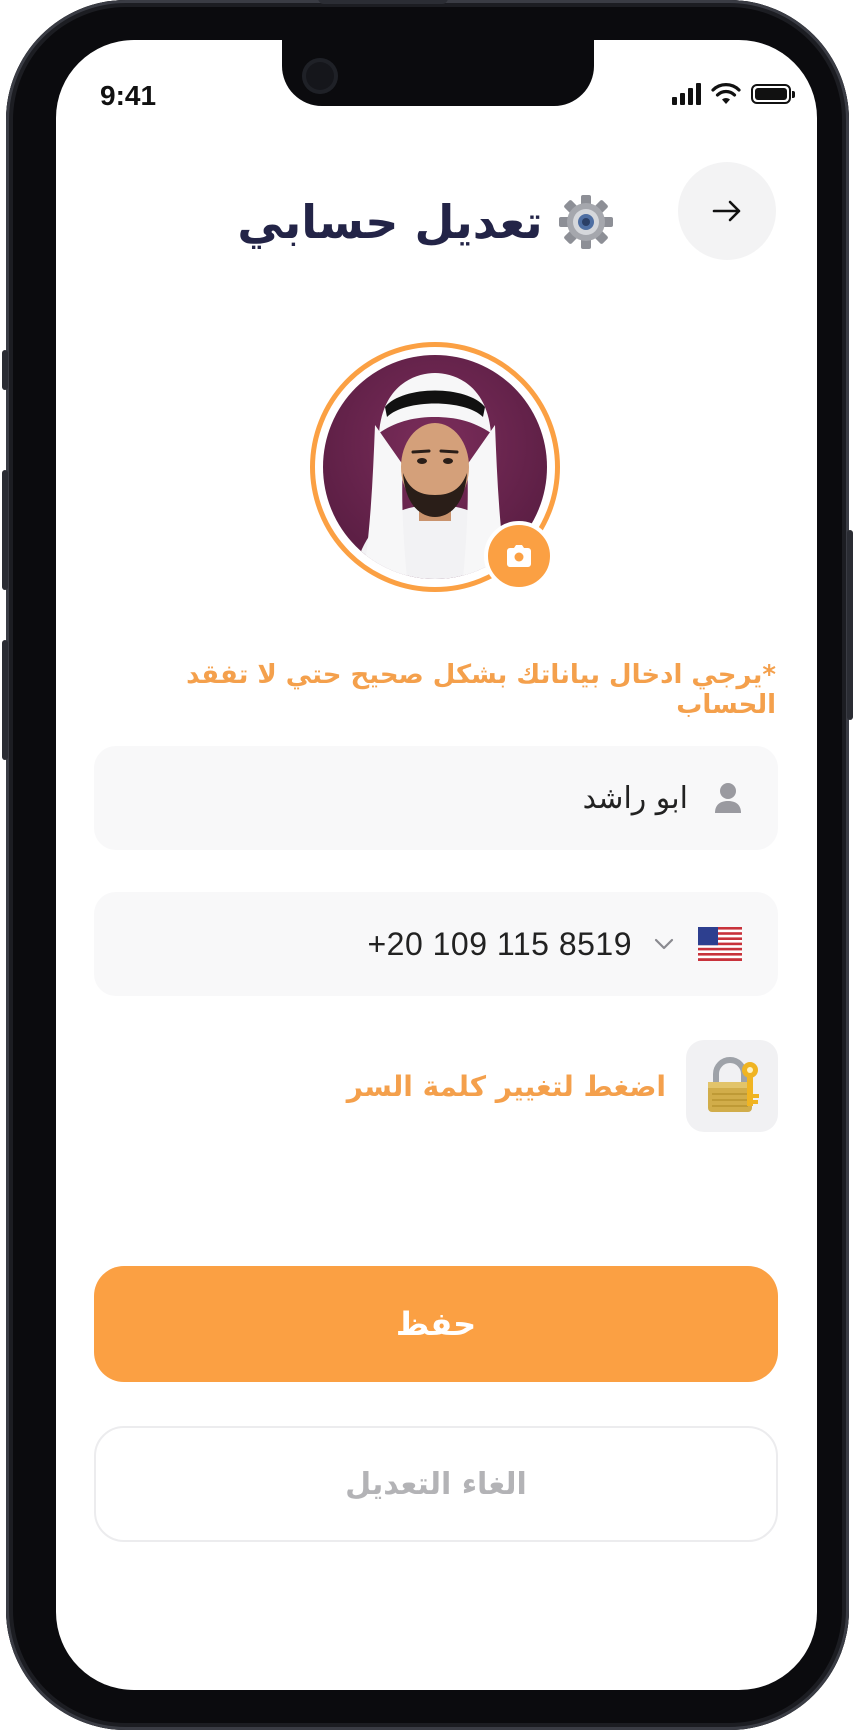 The width and height of the screenshot is (855, 1730). I want to click on us-flag-icon, so click(720, 944).